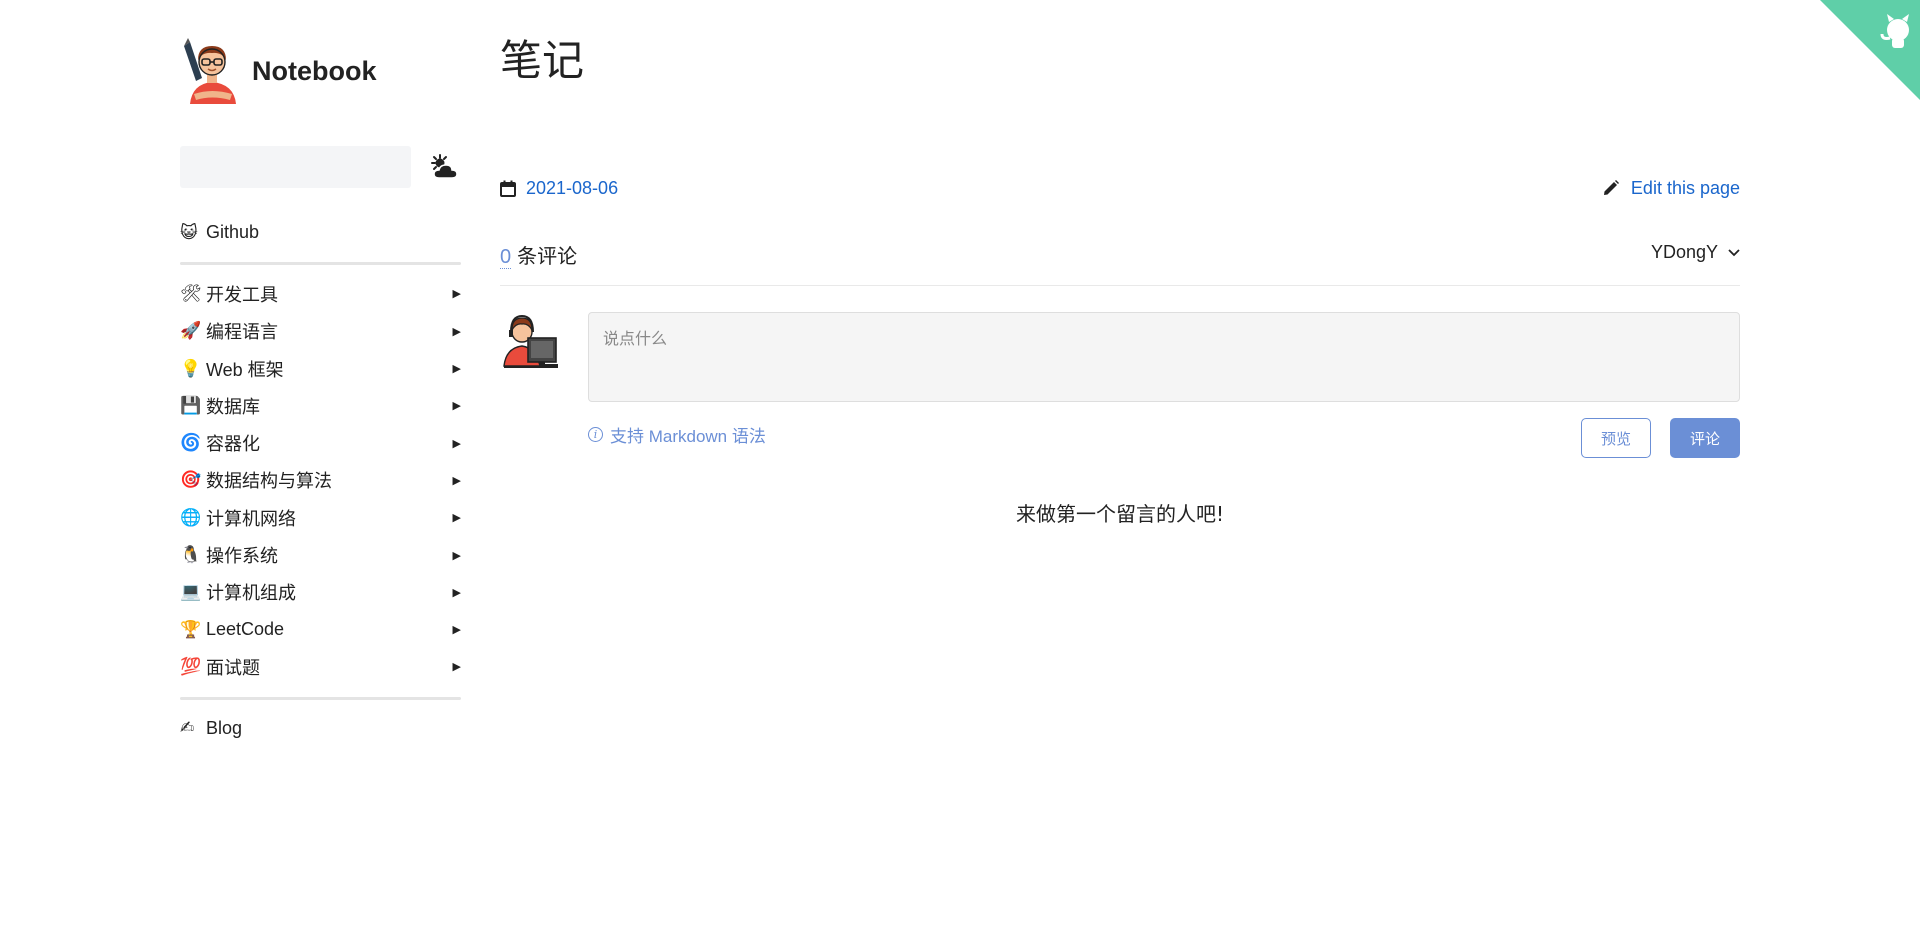  What do you see at coordinates (595, 434) in the screenshot?
I see `info-icon: i` at bounding box center [595, 434].